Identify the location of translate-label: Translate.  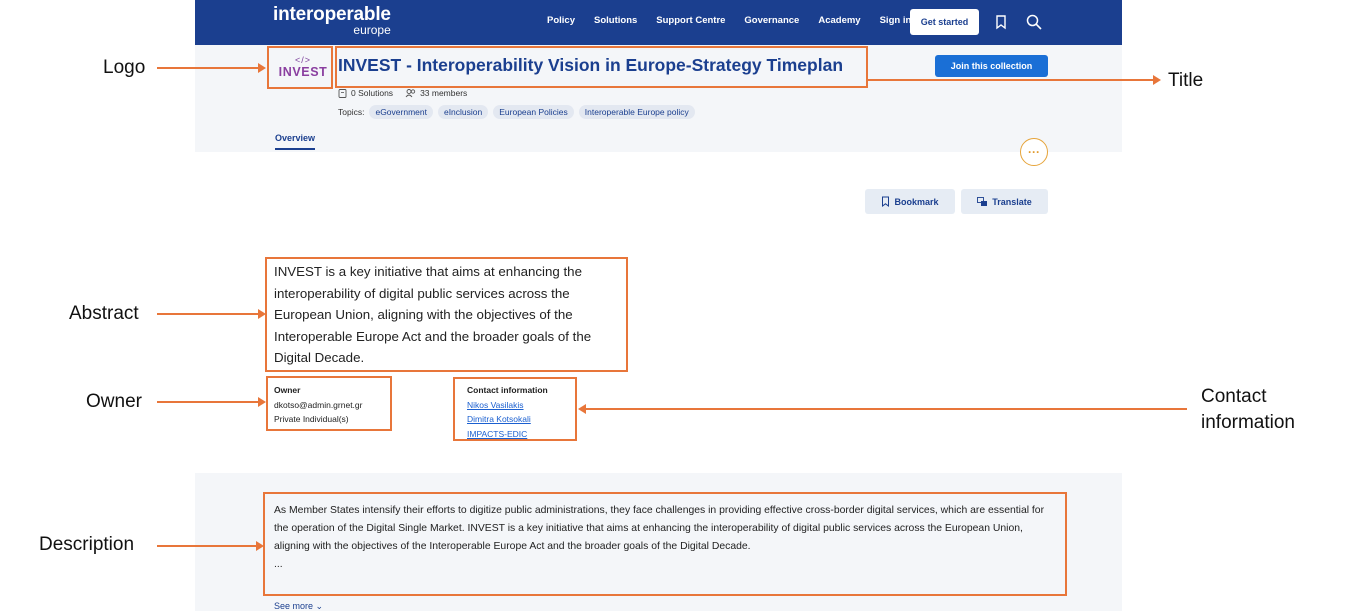
(1012, 201).